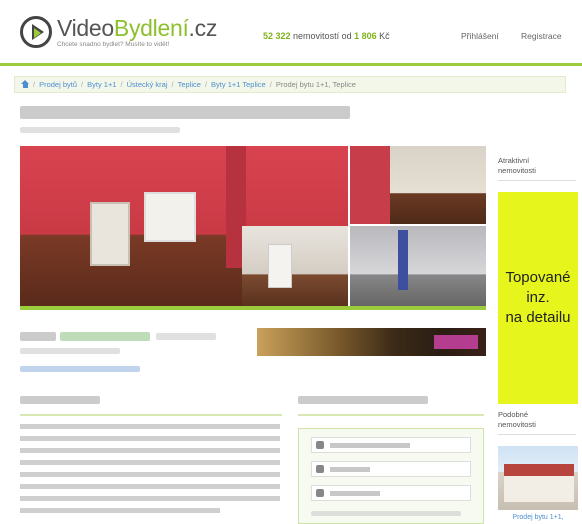 The image size is (582, 524). What do you see at coordinates (517, 165) in the screenshot?
I see `attractive-heading: Atraktivní nemovitosti` at bounding box center [517, 165].